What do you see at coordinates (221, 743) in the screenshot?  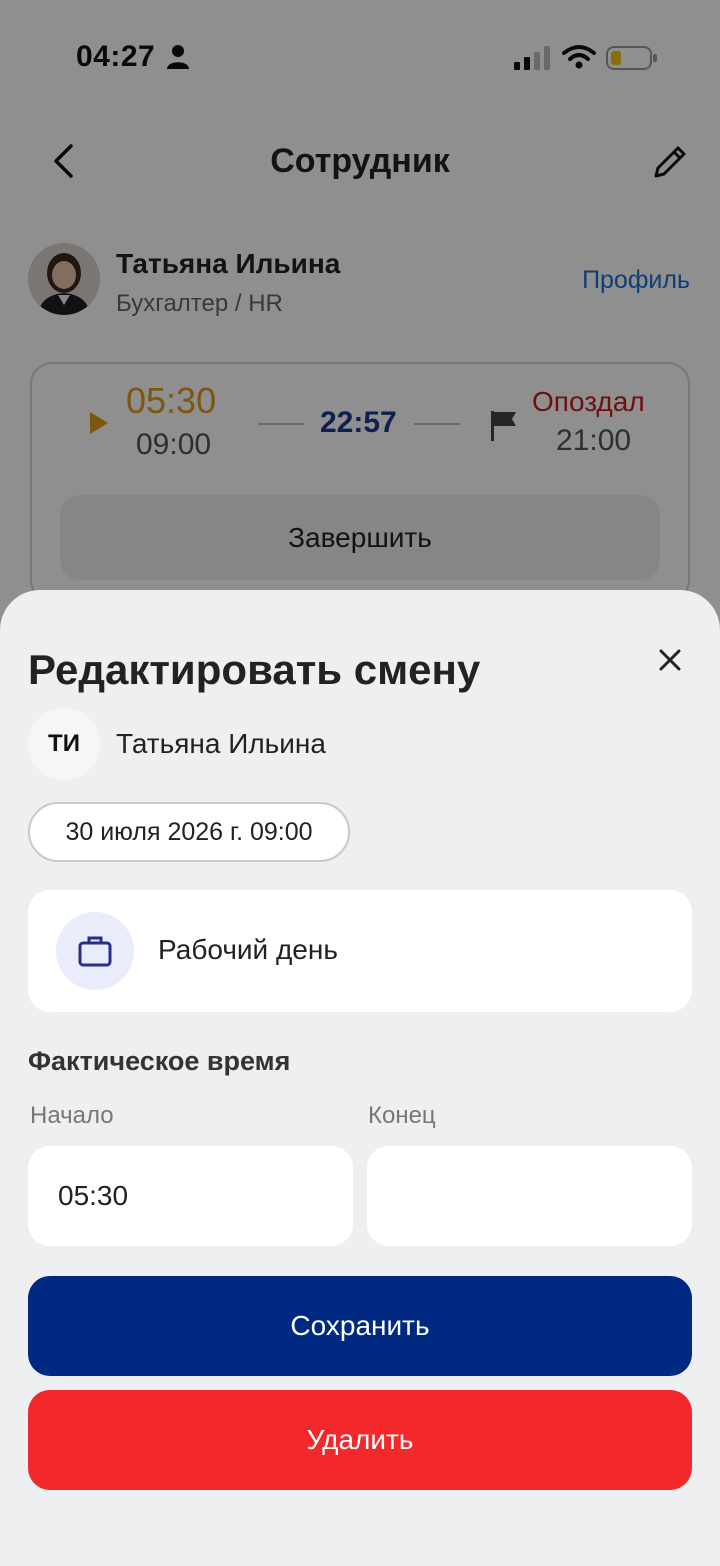 I see `sheet-employee-name: Татьяна Ильина` at bounding box center [221, 743].